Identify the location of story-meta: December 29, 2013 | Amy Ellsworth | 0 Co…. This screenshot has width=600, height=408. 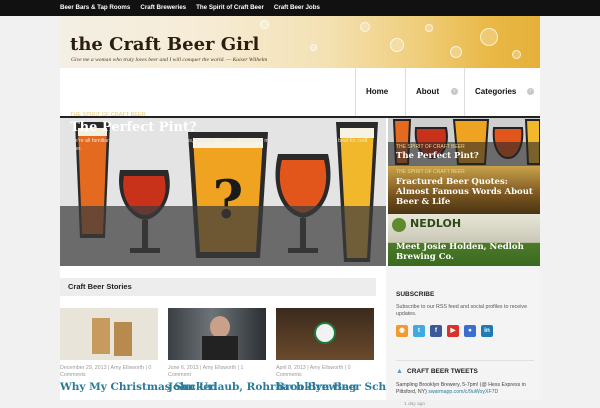
(106, 371).